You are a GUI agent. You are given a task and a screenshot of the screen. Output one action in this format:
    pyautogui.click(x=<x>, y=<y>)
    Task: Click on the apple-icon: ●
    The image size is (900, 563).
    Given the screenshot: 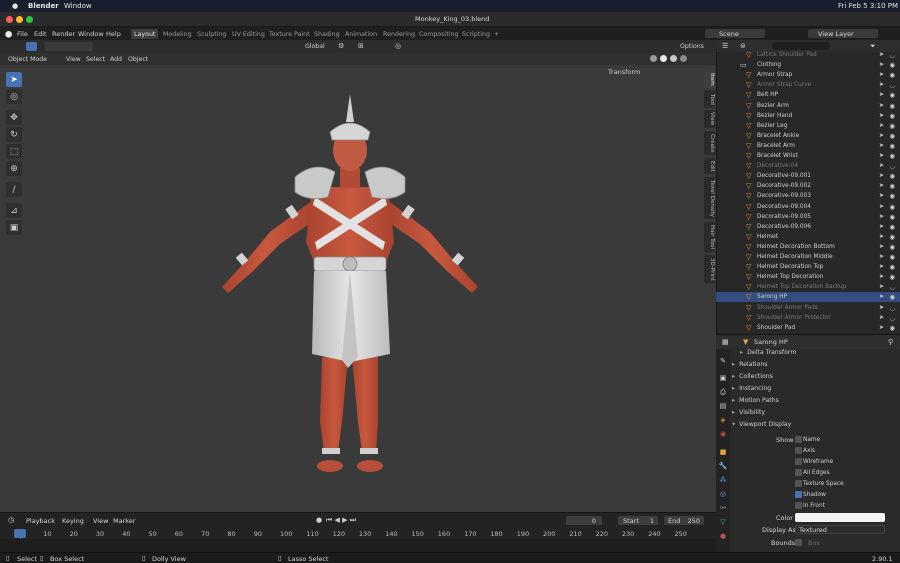 What is the action you would take?
    pyautogui.click(x=15, y=6)
    